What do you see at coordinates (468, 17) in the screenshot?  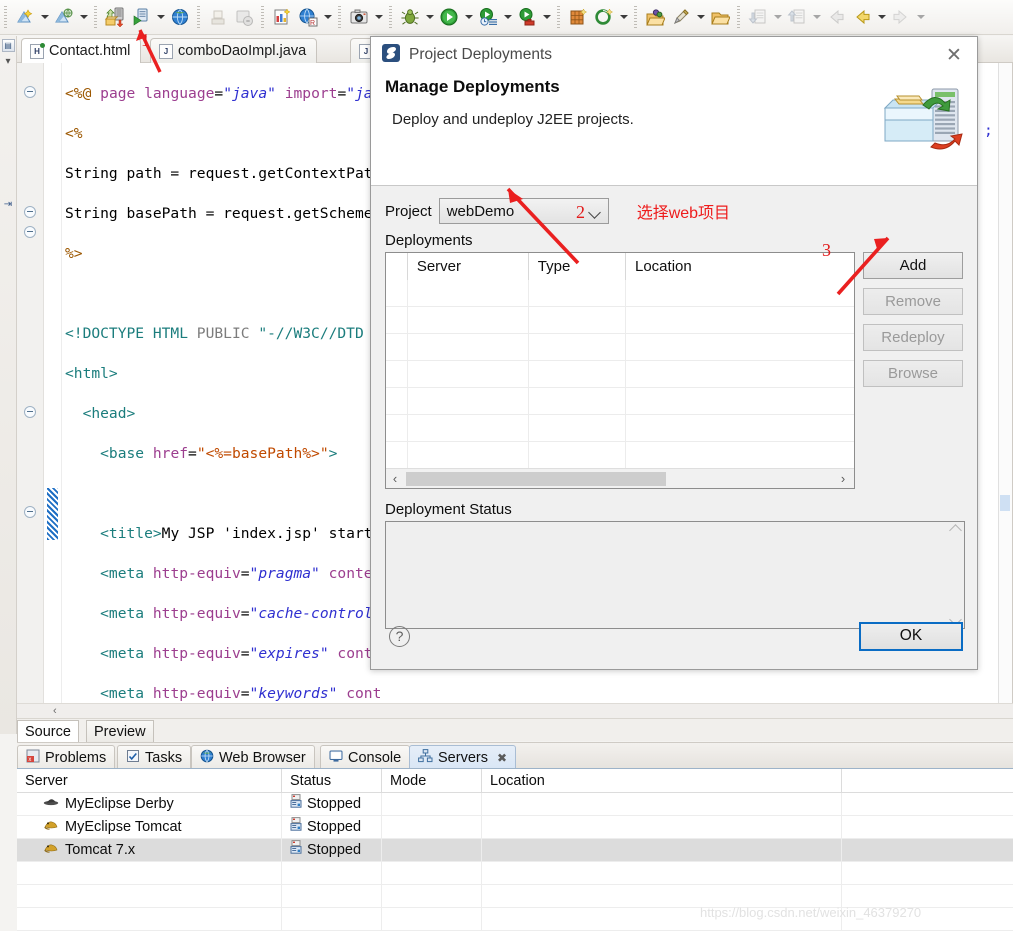 I see `run-dropdown-icon` at bounding box center [468, 17].